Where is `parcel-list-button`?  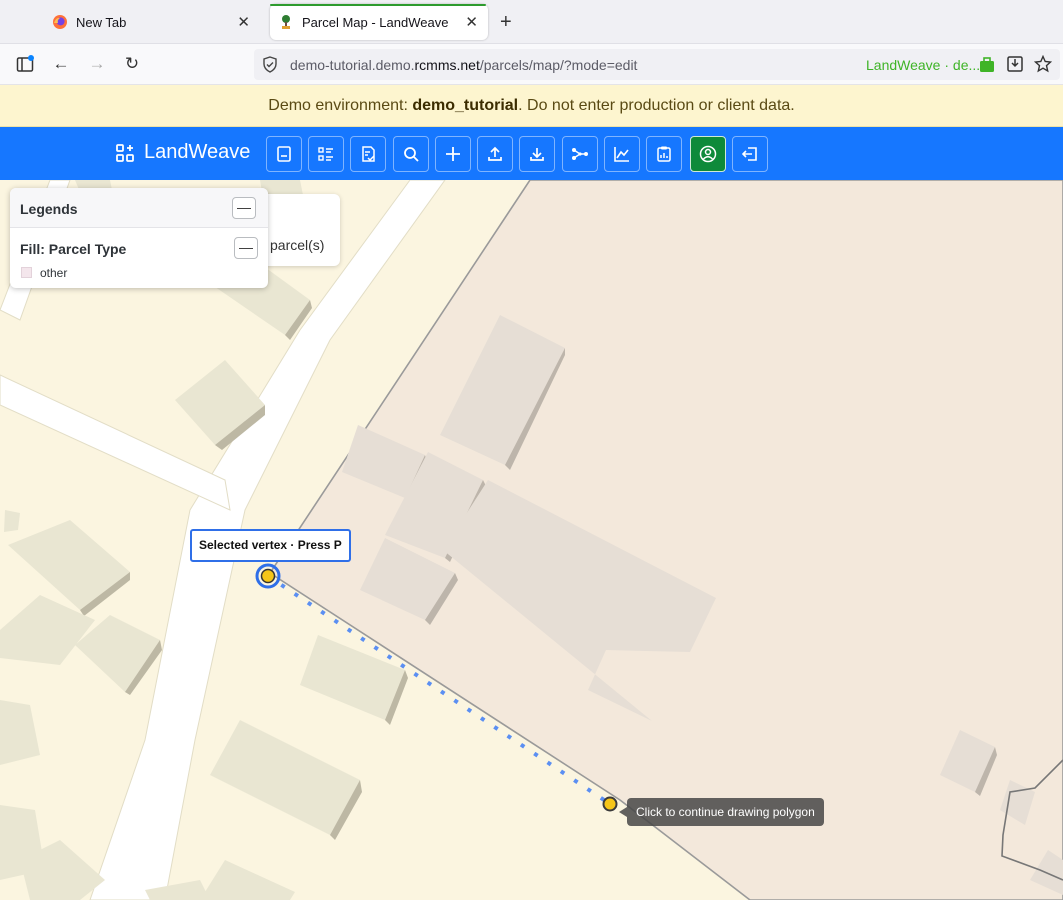 parcel-list-button is located at coordinates (326, 154).